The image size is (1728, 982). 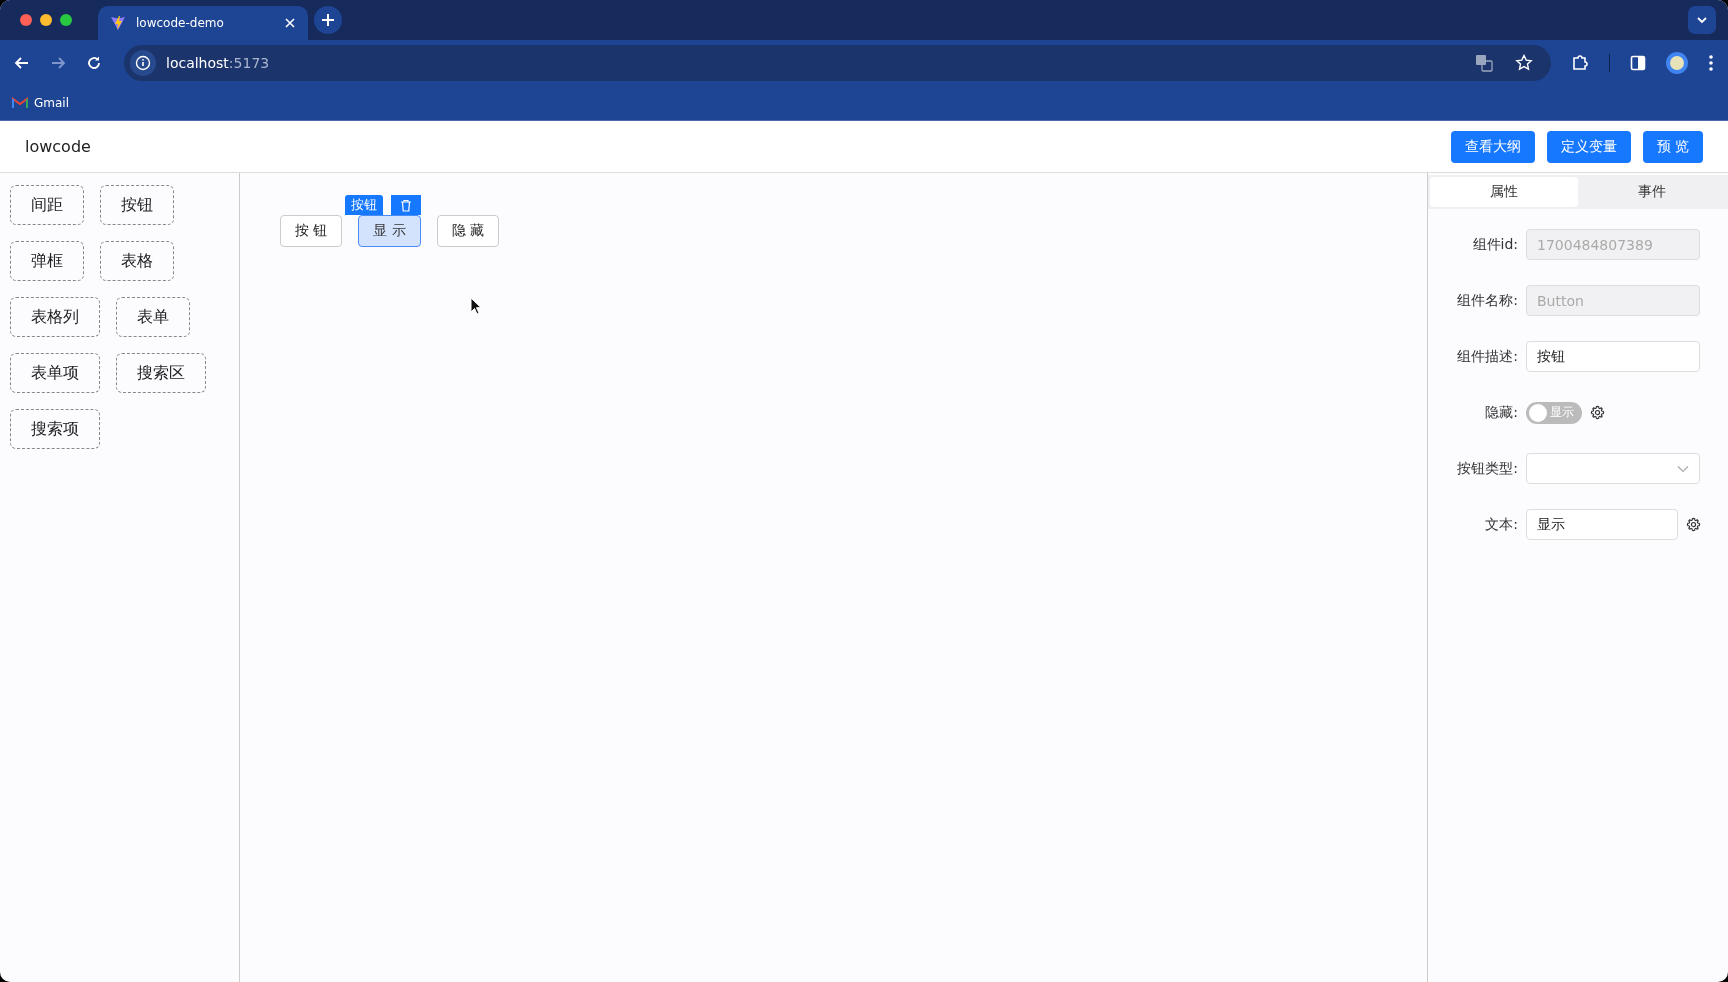 What do you see at coordinates (1588, 146) in the screenshot?
I see `header-button: 定义变量` at bounding box center [1588, 146].